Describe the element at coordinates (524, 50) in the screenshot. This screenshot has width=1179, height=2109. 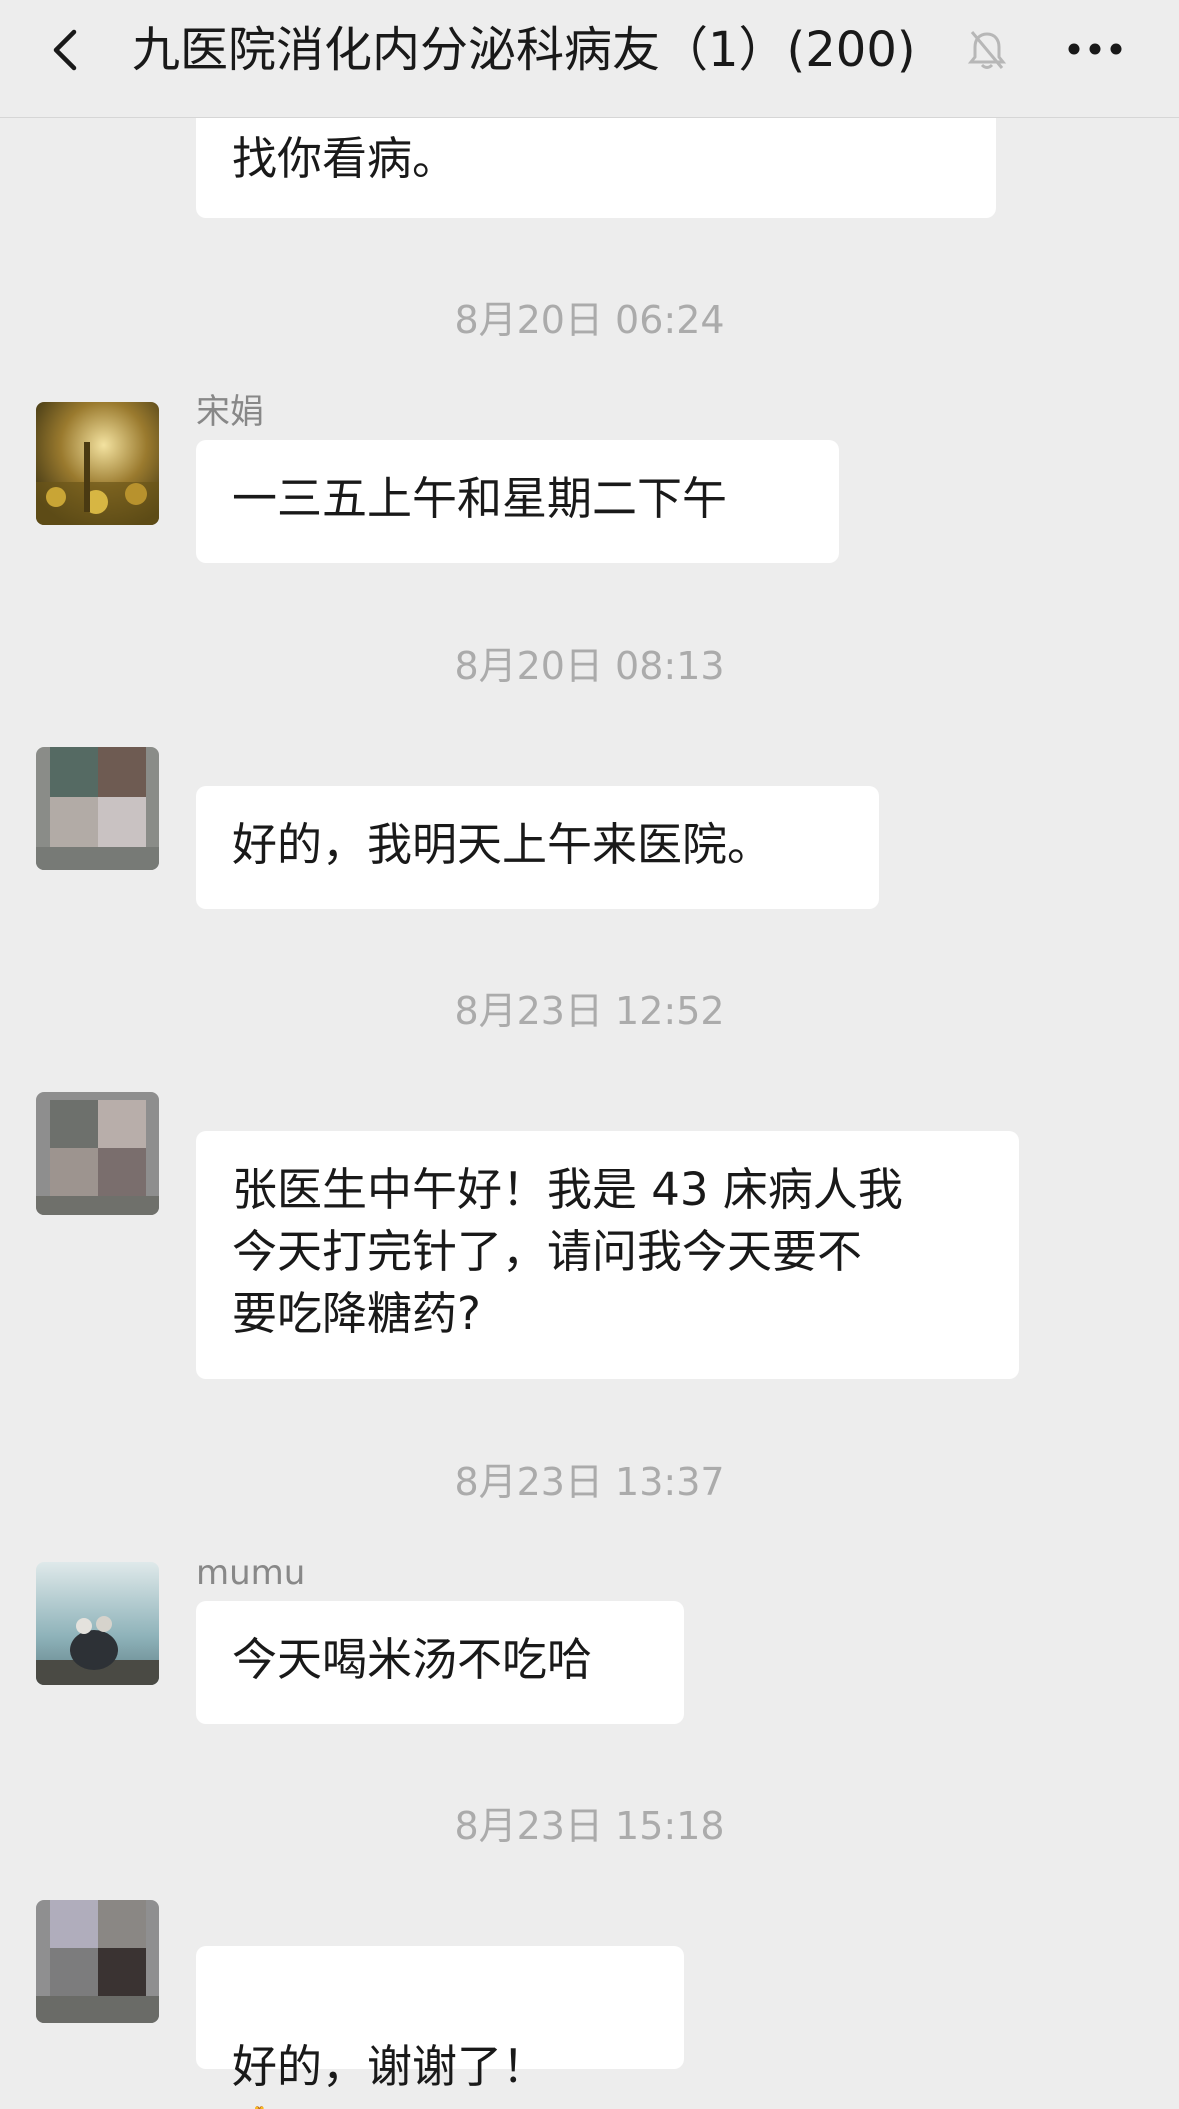
I see `chat-title: 九医院消化内分泌科病友（1）(200)` at that location.